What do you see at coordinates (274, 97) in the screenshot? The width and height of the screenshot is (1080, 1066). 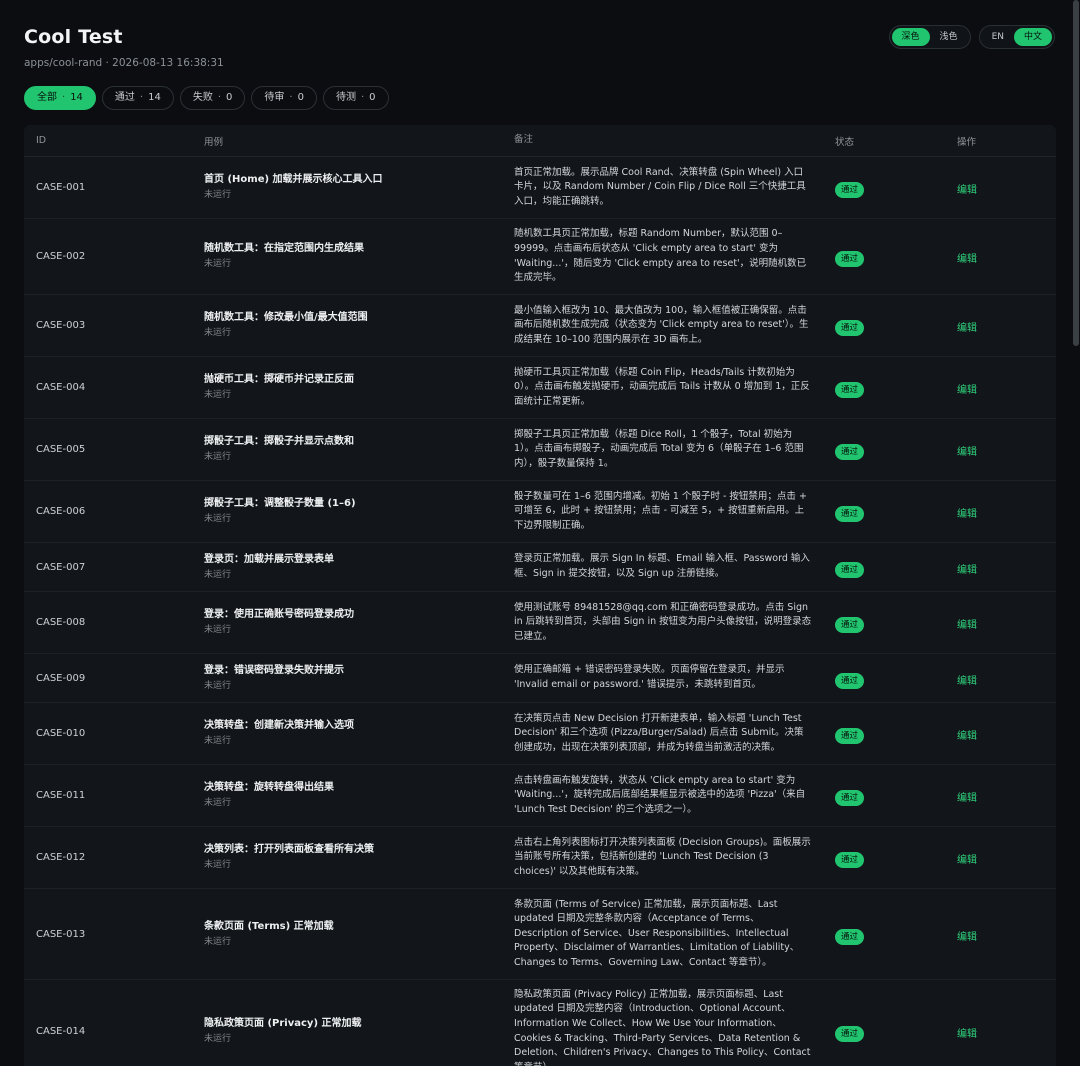 I see `filter-chip-label: 待审` at bounding box center [274, 97].